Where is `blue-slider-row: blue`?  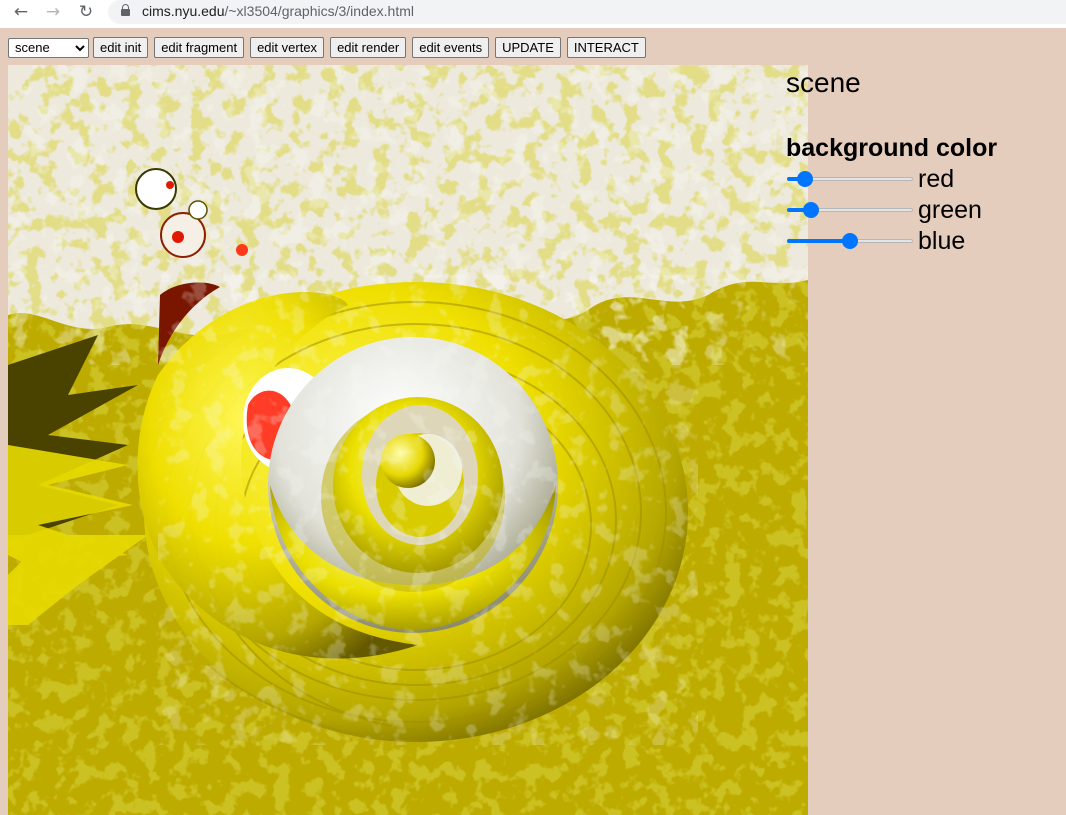
blue-slider-row: blue is located at coordinates (921, 240).